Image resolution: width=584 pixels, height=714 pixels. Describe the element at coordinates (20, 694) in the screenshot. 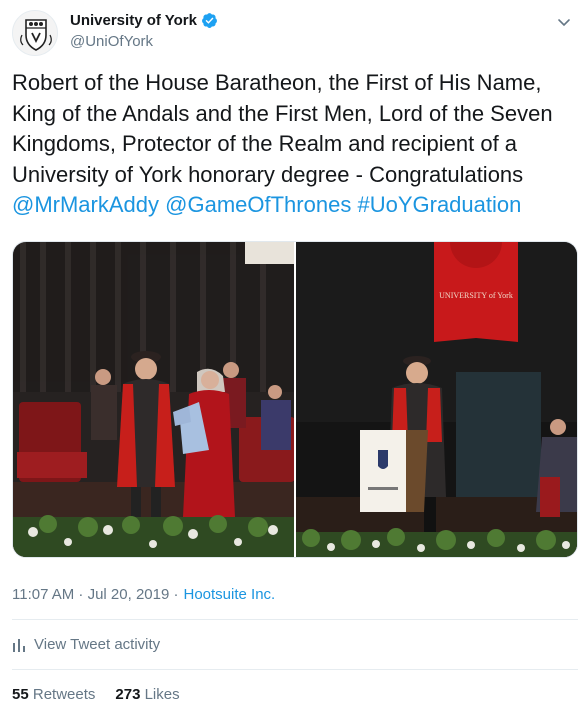

I see `retweets-count: 55` at that location.